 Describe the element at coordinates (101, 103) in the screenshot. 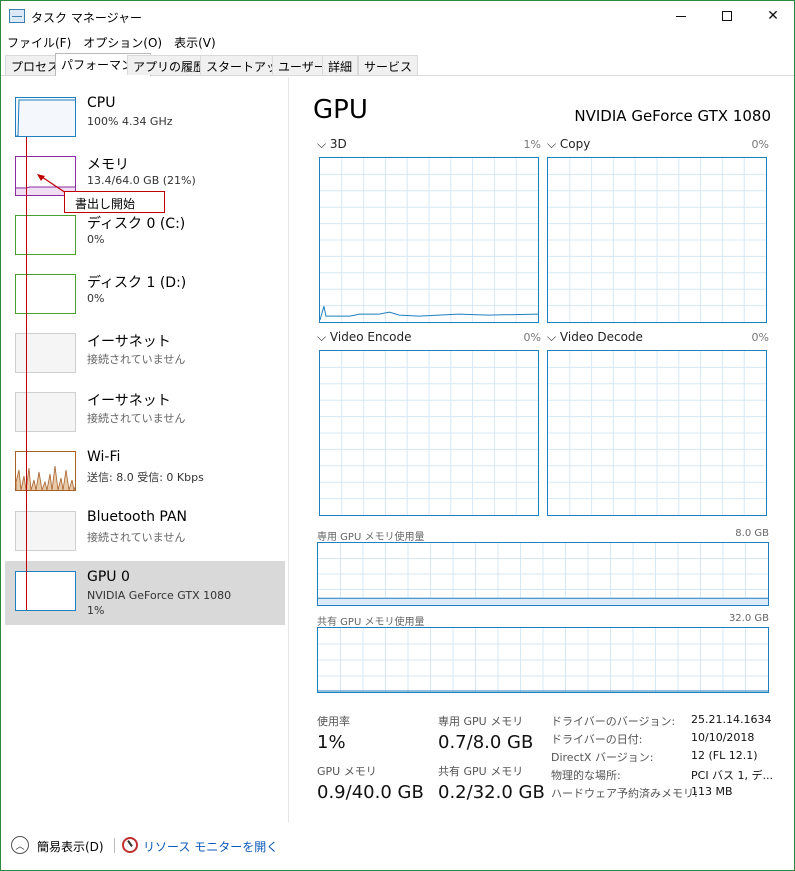

I see `sidebar-item-title: CPU` at that location.